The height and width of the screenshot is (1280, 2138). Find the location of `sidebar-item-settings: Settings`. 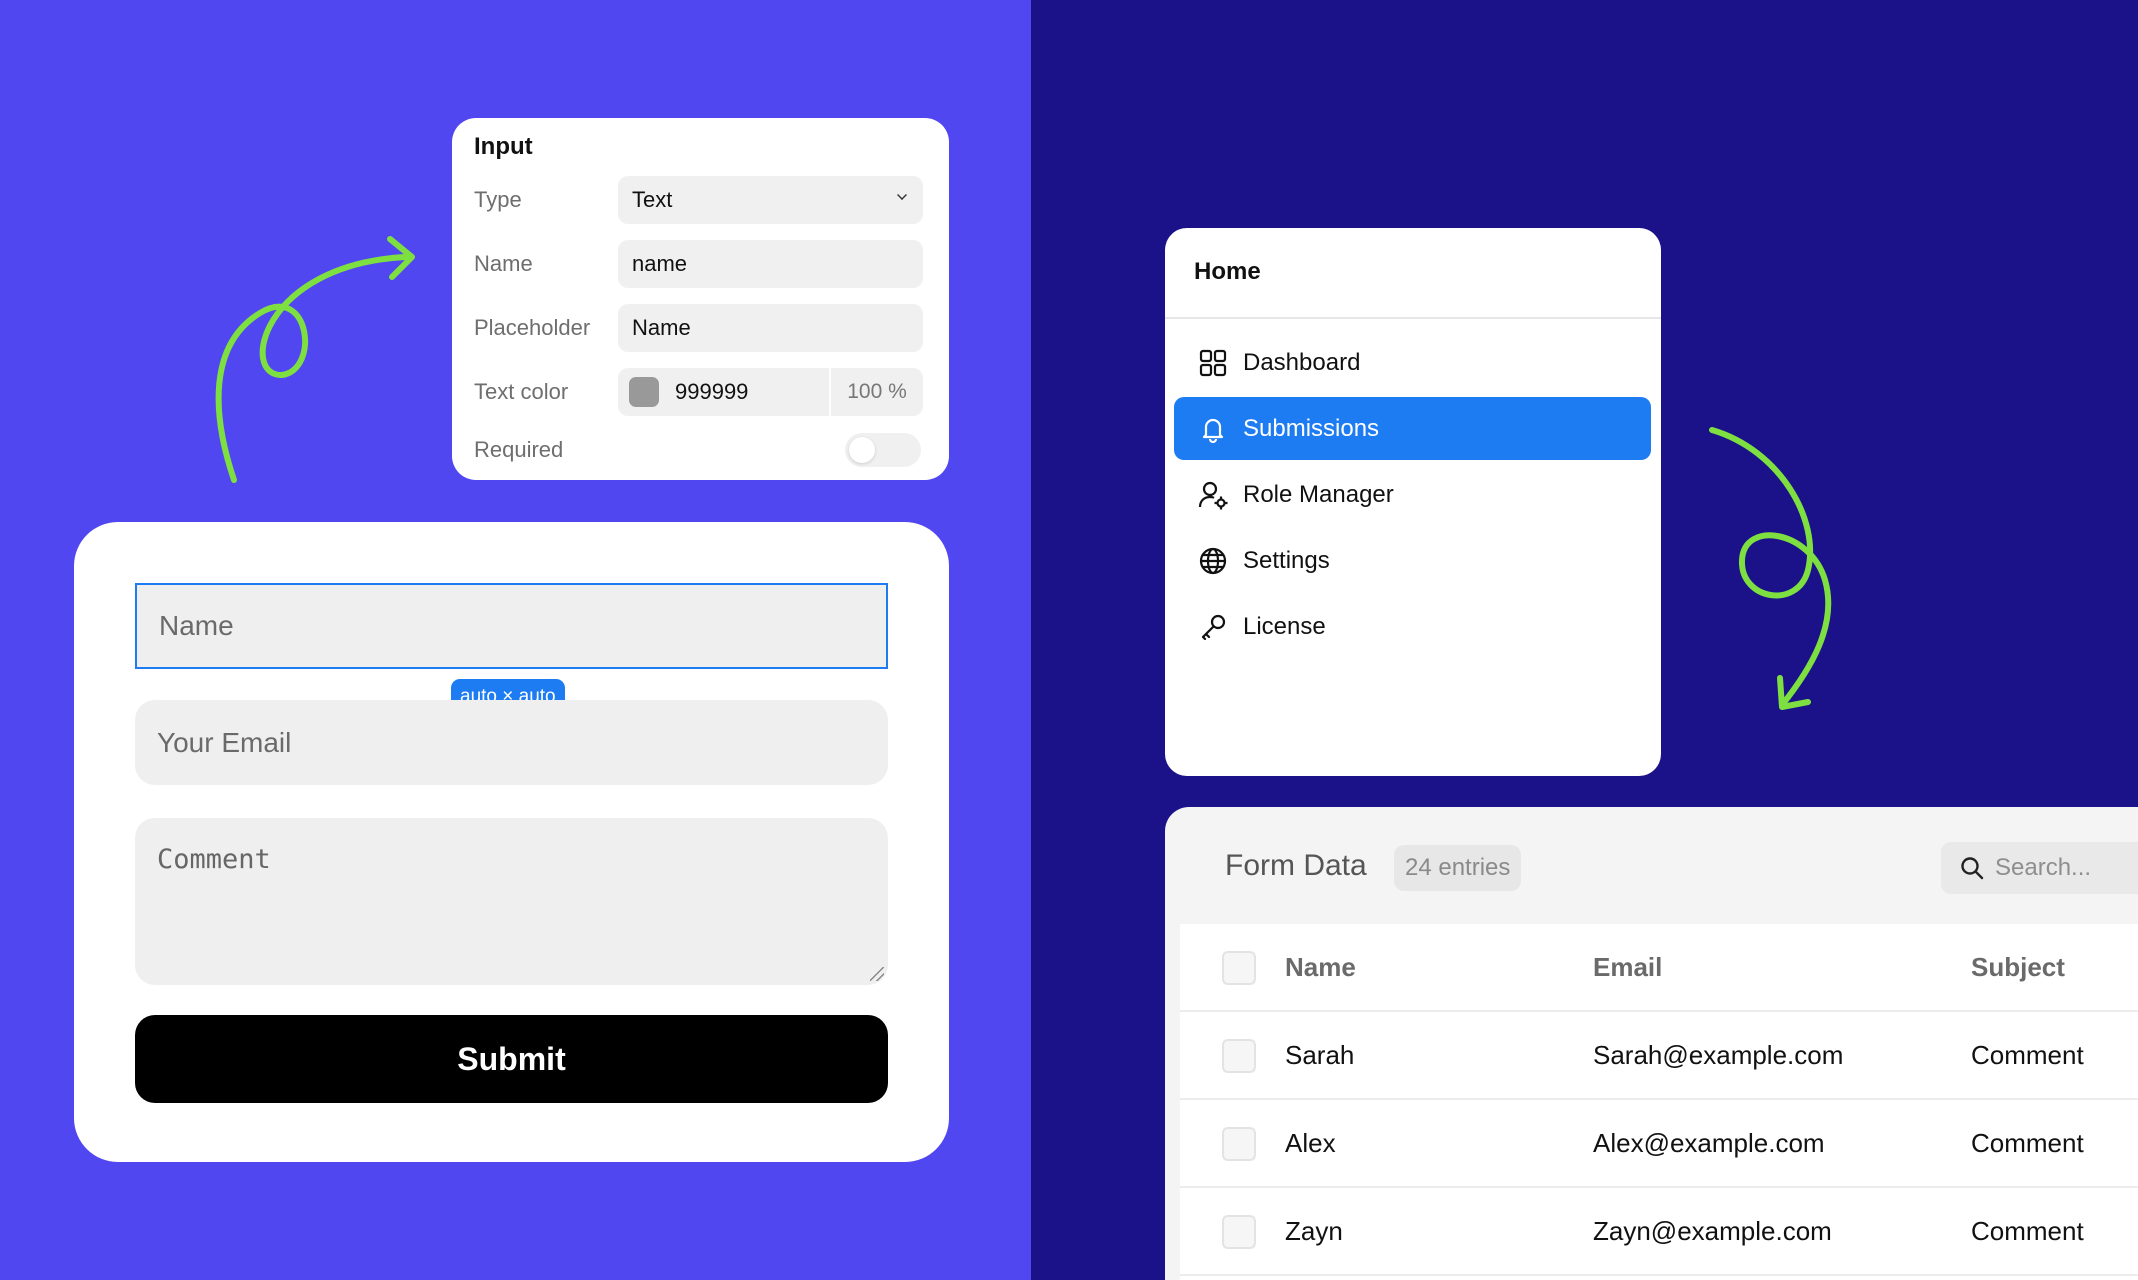

sidebar-item-settings: Settings is located at coordinates (1412, 560).